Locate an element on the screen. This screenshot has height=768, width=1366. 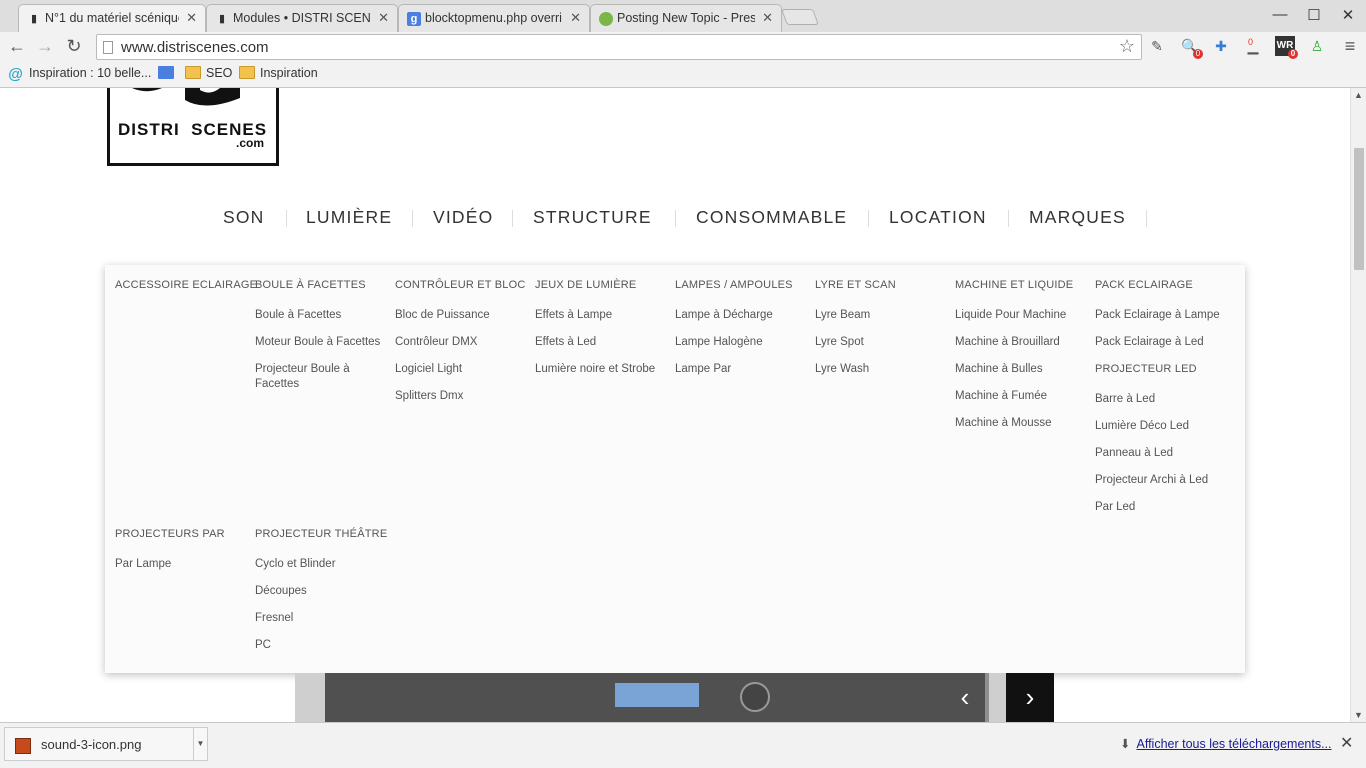
nav-structure: STRUCTURE is located at coordinates (592, 217).